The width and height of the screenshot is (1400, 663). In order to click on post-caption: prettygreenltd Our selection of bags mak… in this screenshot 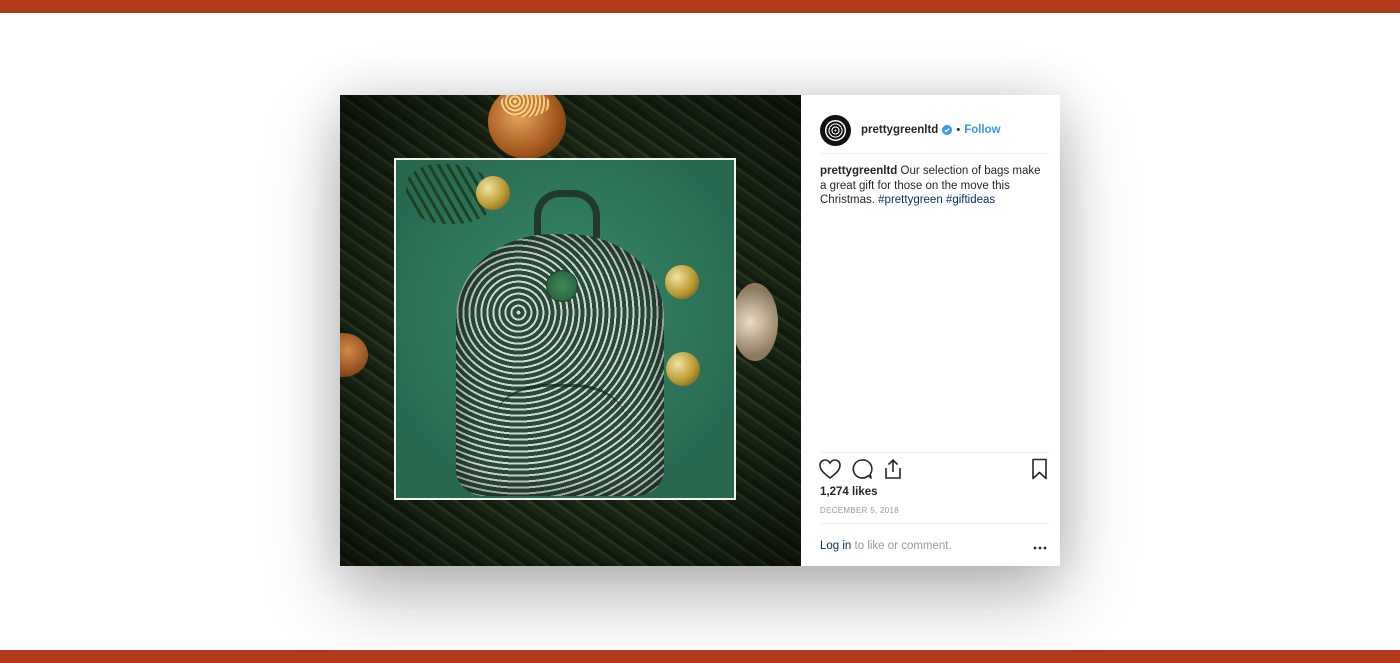, I will do `click(935, 186)`.